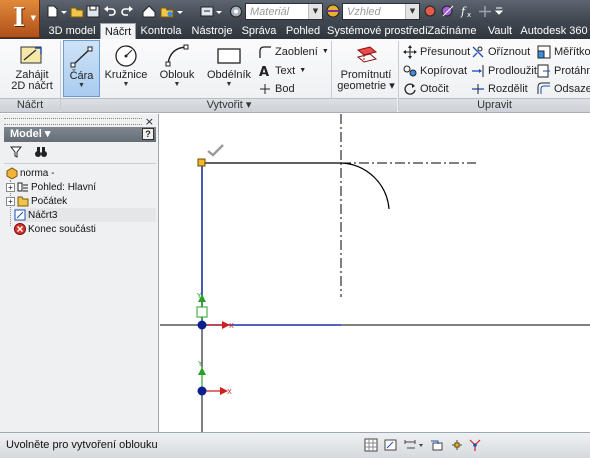 This screenshot has height=458, width=590. I want to click on tree-item-sketch: Náčrt3, so click(85, 215).